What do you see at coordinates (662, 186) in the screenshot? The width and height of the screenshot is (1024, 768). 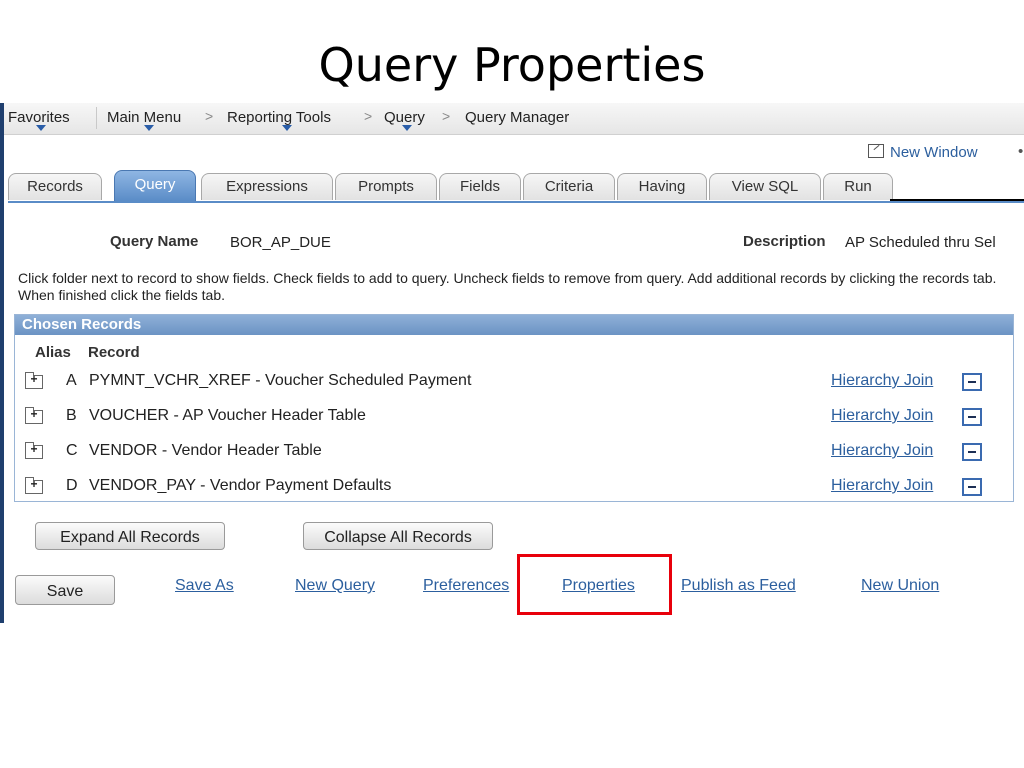 I see `tab-having: Having` at bounding box center [662, 186].